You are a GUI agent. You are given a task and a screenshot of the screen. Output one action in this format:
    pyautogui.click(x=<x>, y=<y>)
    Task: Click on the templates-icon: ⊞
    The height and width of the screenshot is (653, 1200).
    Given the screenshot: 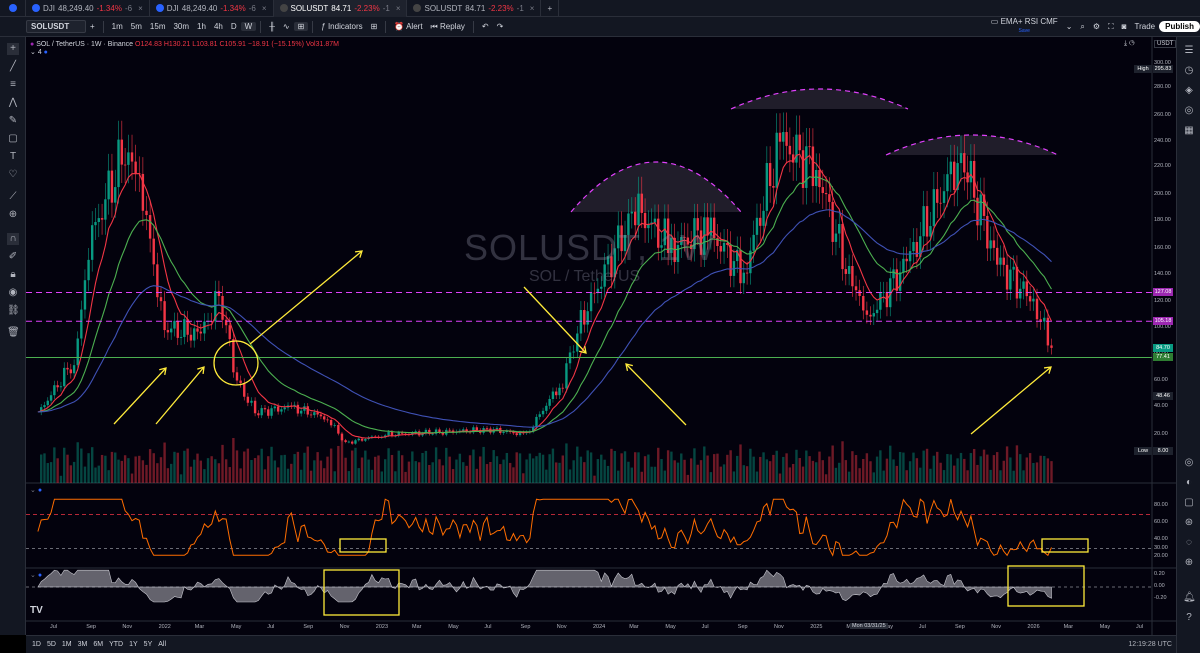 What is the action you would take?
    pyautogui.click(x=374, y=26)
    